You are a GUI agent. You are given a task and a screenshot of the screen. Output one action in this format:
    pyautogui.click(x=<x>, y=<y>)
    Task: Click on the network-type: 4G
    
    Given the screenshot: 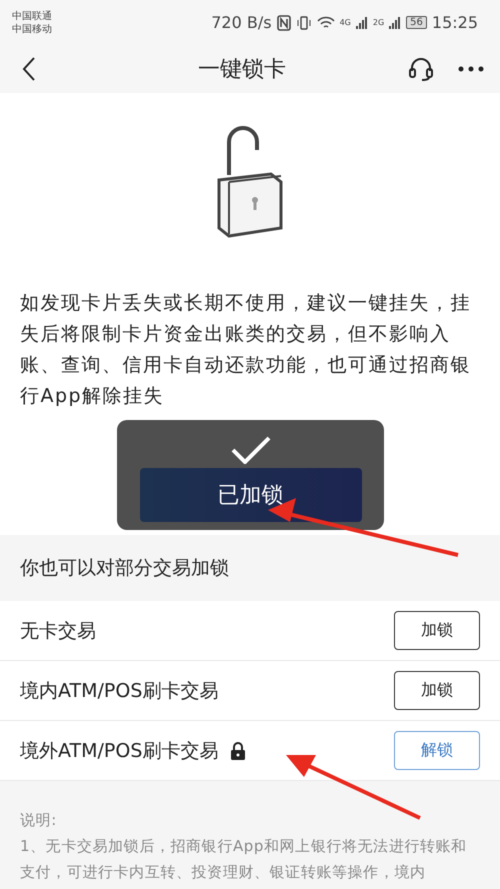 What is the action you would take?
    pyautogui.click(x=345, y=22)
    